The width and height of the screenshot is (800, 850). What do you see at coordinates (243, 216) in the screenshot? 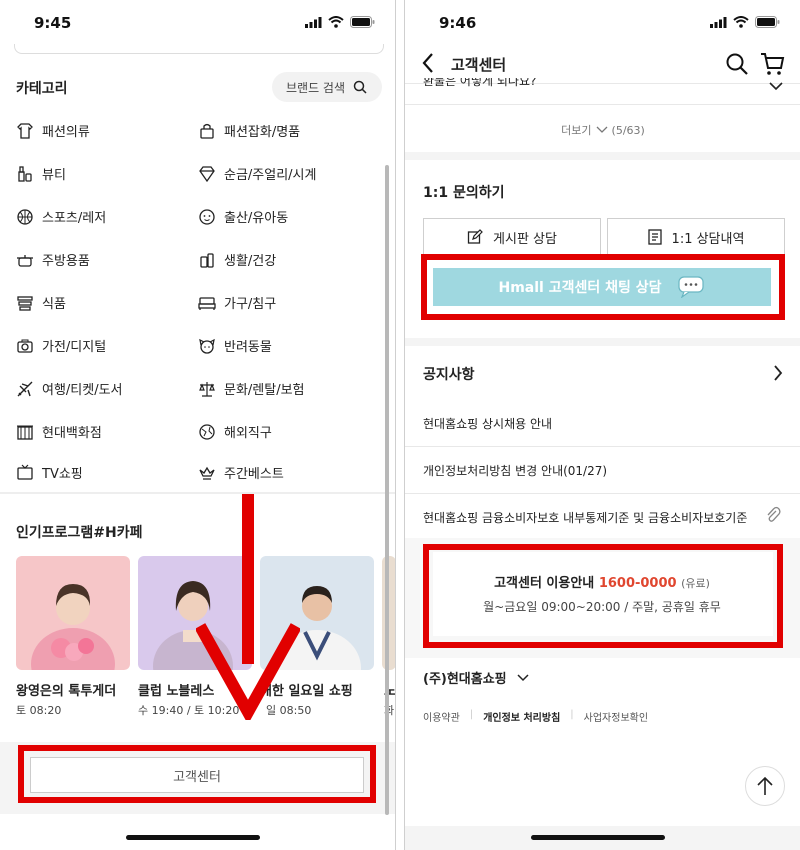
I see `category-baby: 출산/유아동` at bounding box center [243, 216].